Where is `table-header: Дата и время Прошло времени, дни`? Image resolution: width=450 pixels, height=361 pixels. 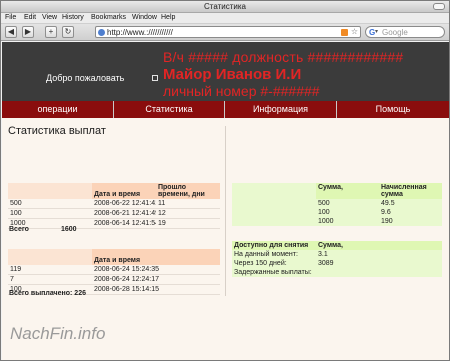 table-header: Дата и время Прошло времени, дни is located at coordinates (114, 191).